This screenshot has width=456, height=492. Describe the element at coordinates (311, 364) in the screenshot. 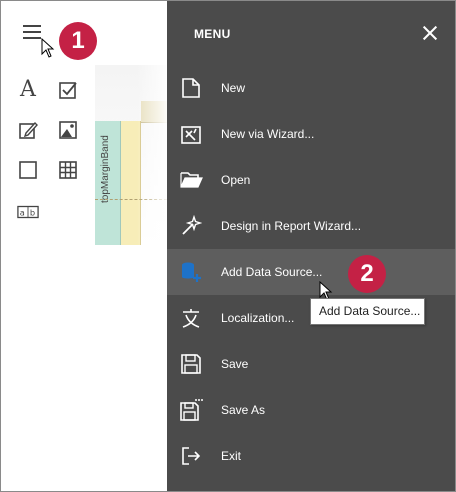

I see `menu-item-save: Save` at that location.